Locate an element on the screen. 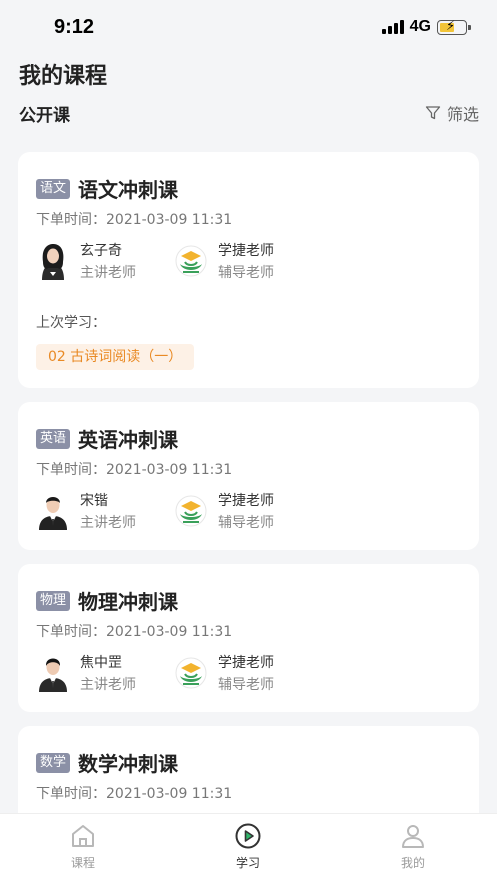 Image resolution: width=497 pixels, height=883 pixels. subject-tag: 英语 is located at coordinates (53, 438).